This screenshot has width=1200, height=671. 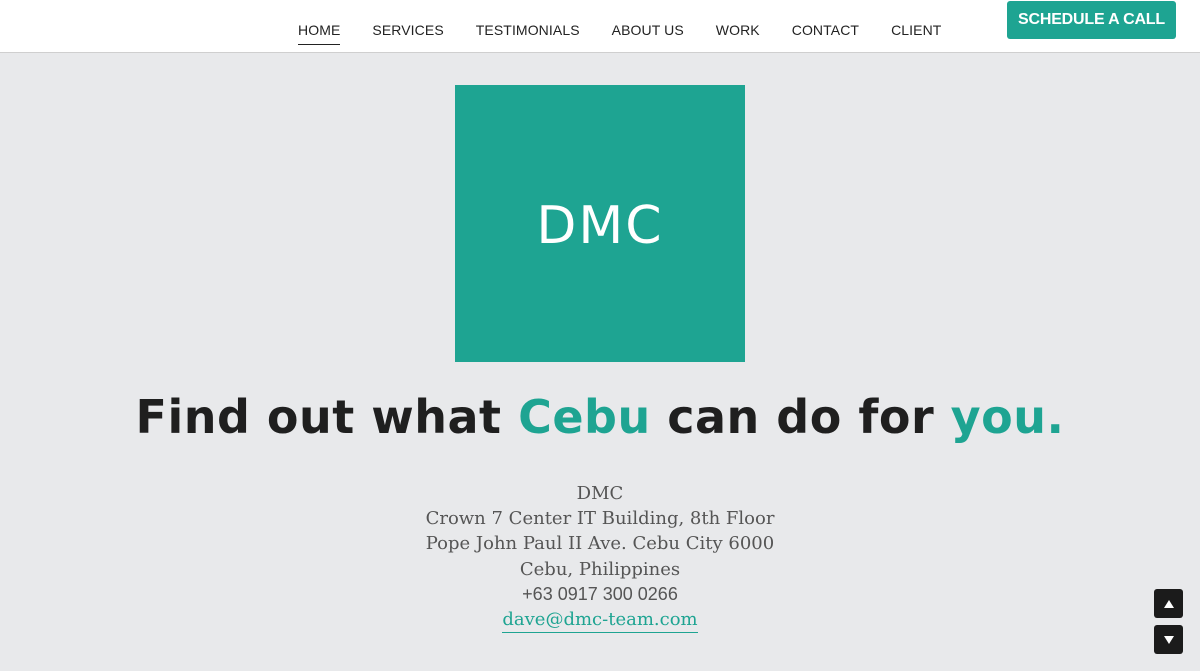 I want to click on headline-part-2: can do for, so click(x=800, y=417).